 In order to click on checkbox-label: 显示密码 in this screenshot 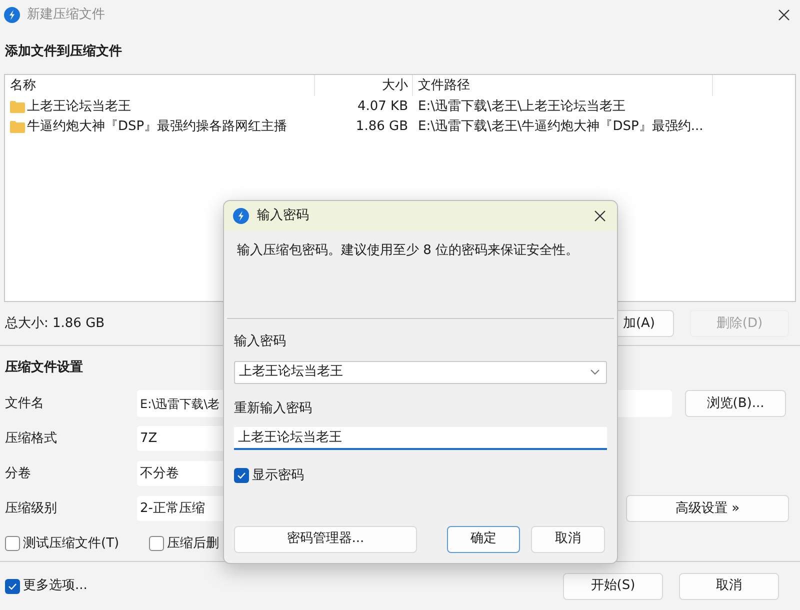, I will do `click(278, 476)`.